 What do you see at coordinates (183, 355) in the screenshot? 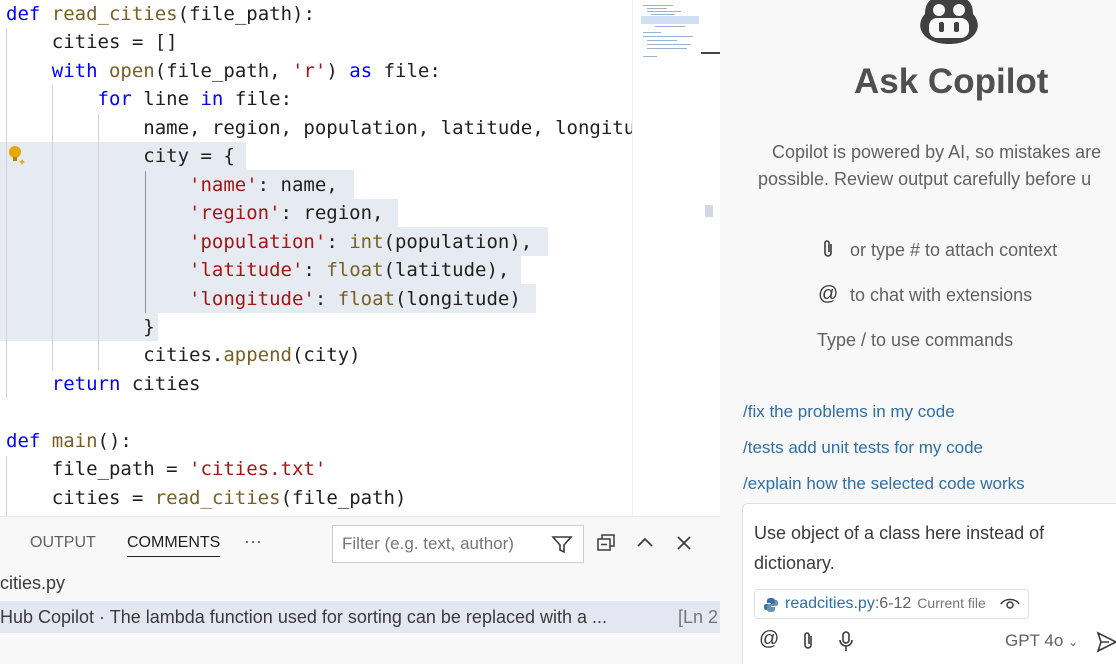
I see `code-line: cities.append(city)` at bounding box center [183, 355].